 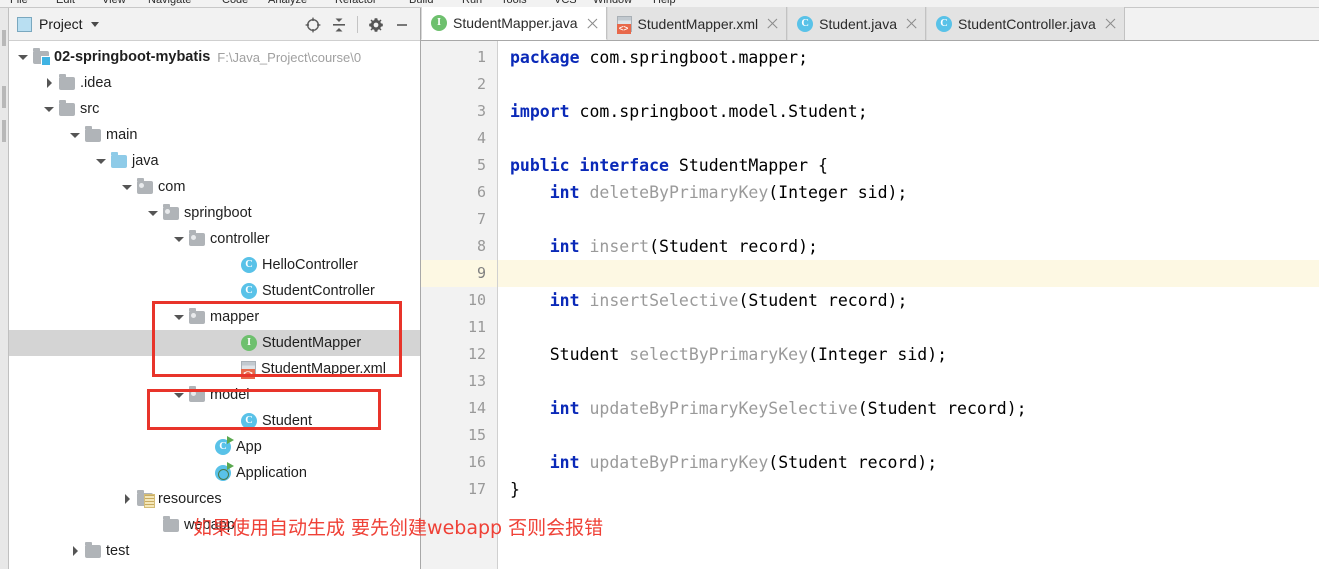 What do you see at coordinates (65, 3) in the screenshot?
I see `menu-item-edit: Edit` at bounding box center [65, 3].